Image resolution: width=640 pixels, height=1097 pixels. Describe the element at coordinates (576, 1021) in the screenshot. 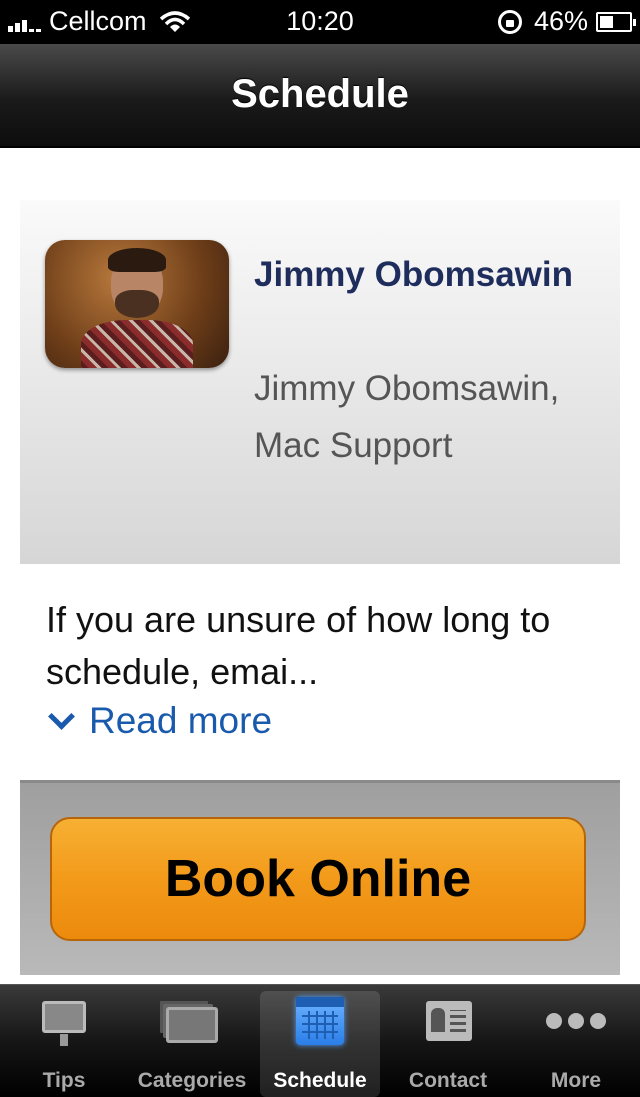

I see `more-dots-icon` at that location.